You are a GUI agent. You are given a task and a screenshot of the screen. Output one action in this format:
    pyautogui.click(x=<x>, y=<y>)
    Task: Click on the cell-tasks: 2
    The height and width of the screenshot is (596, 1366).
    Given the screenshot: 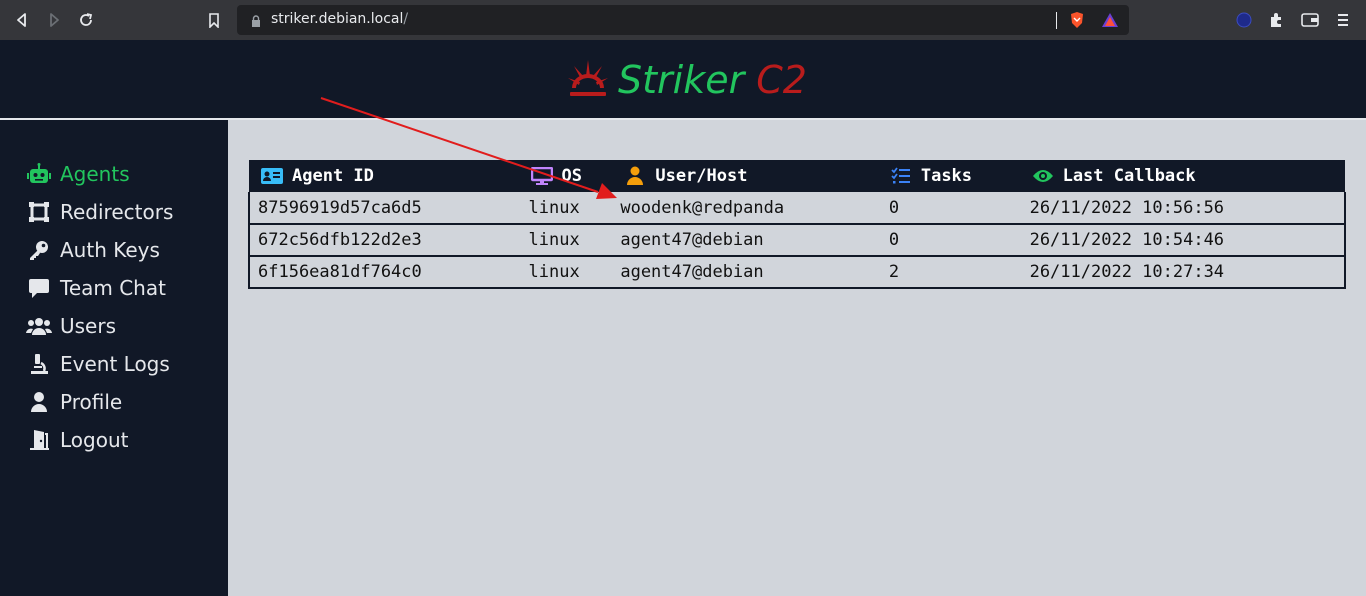 What is the action you would take?
    pyautogui.click(x=952, y=272)
    